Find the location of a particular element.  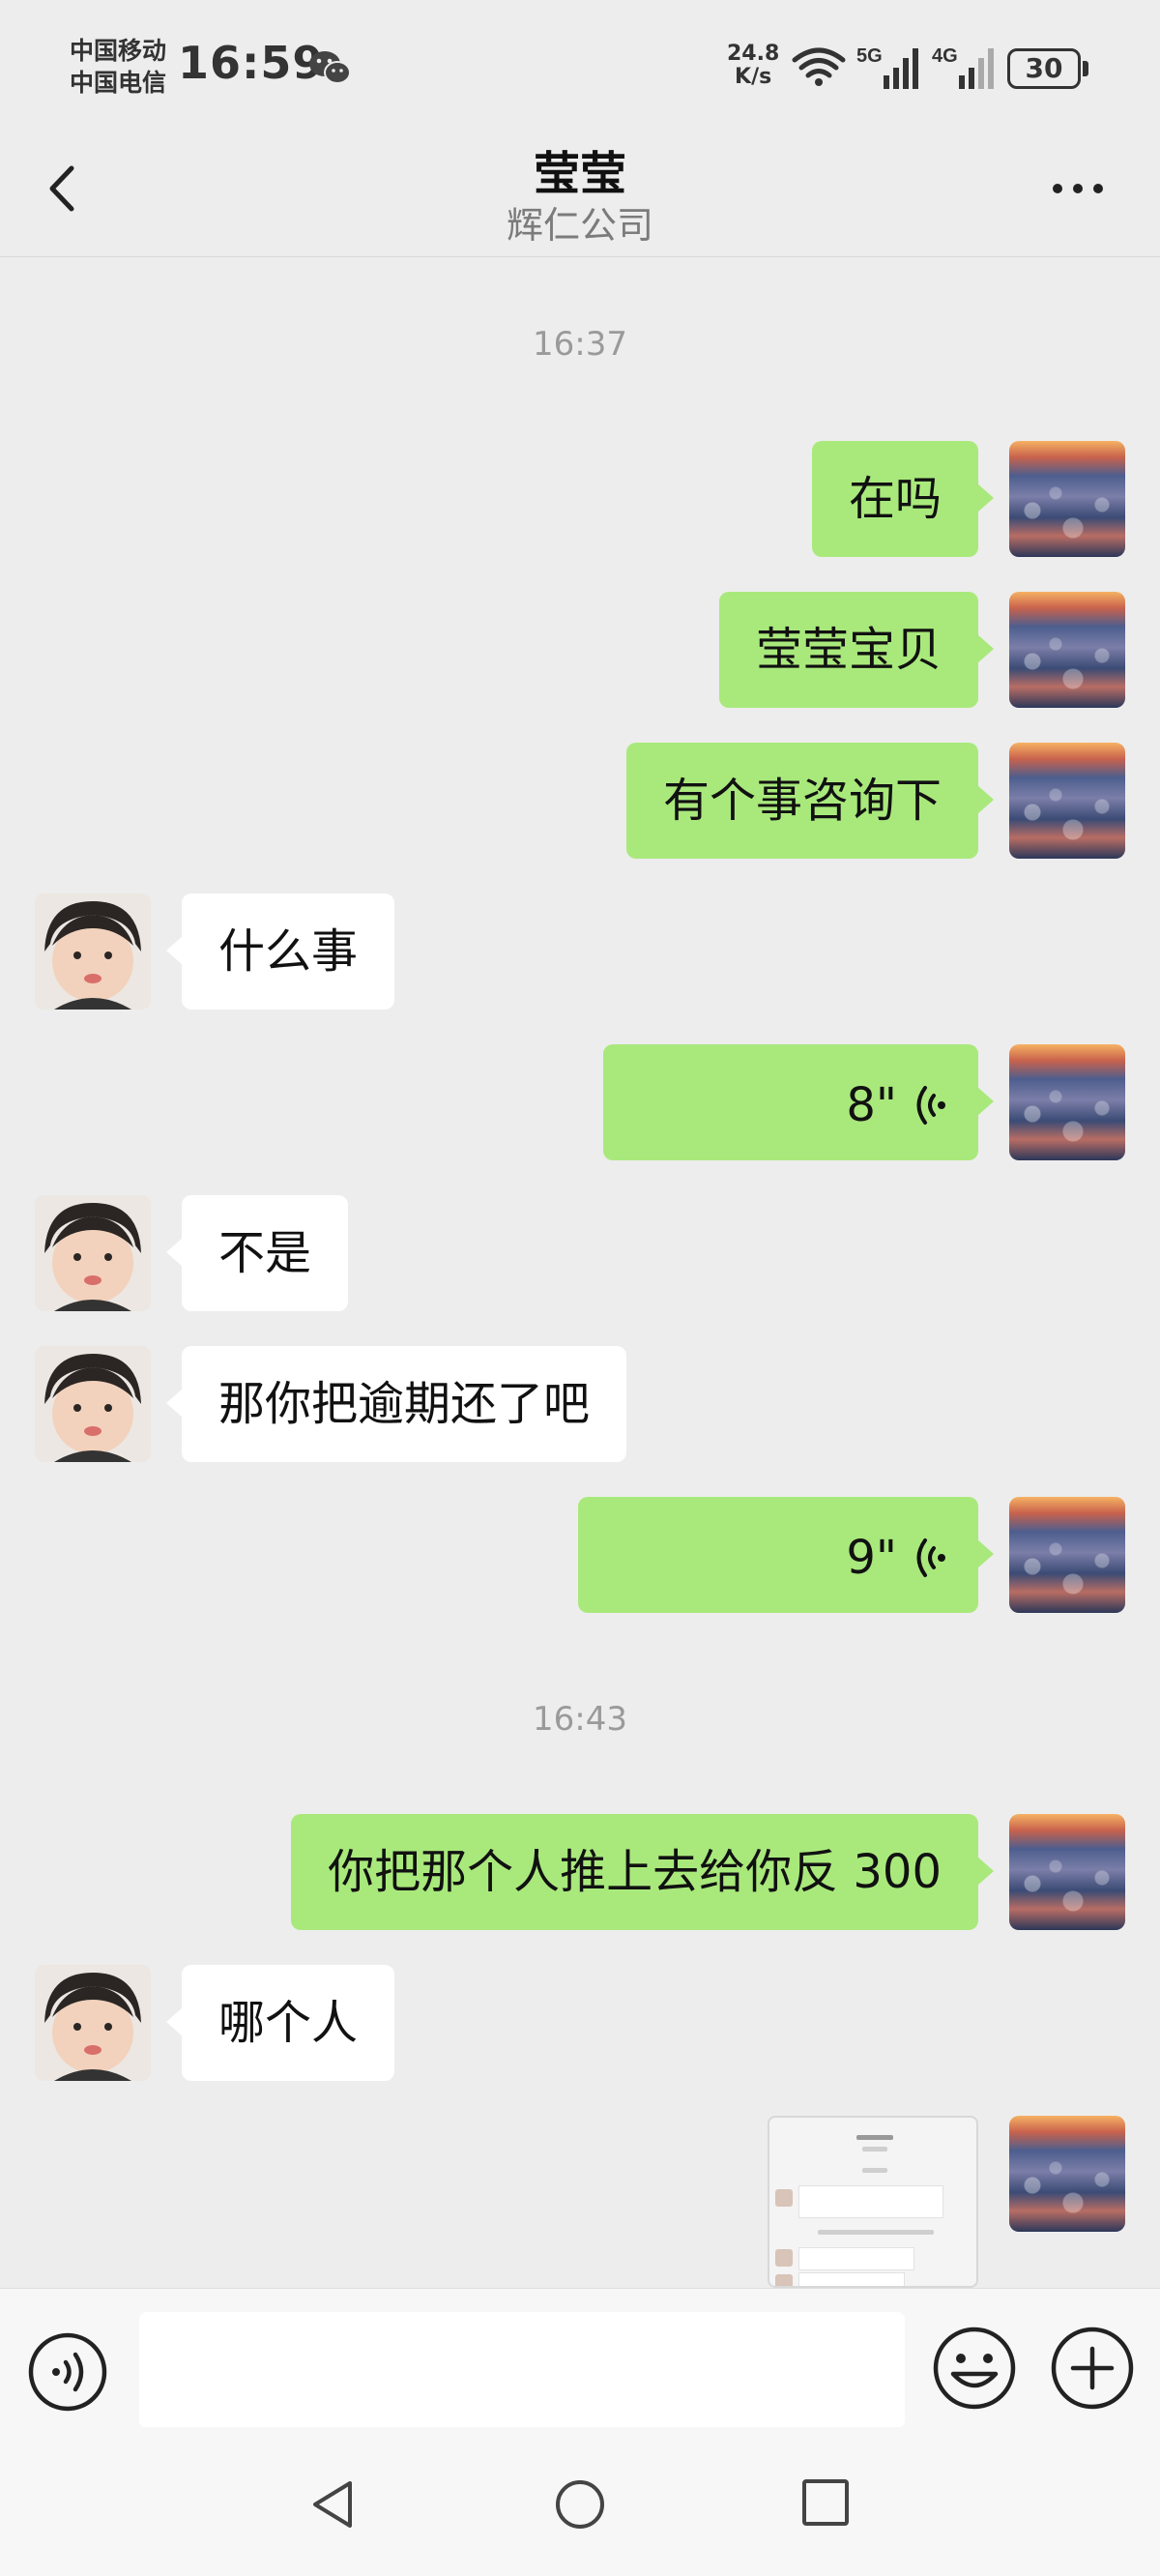

message-bubble-received: 那你把逾期还了吧 is located at coordinates (396, 1404).